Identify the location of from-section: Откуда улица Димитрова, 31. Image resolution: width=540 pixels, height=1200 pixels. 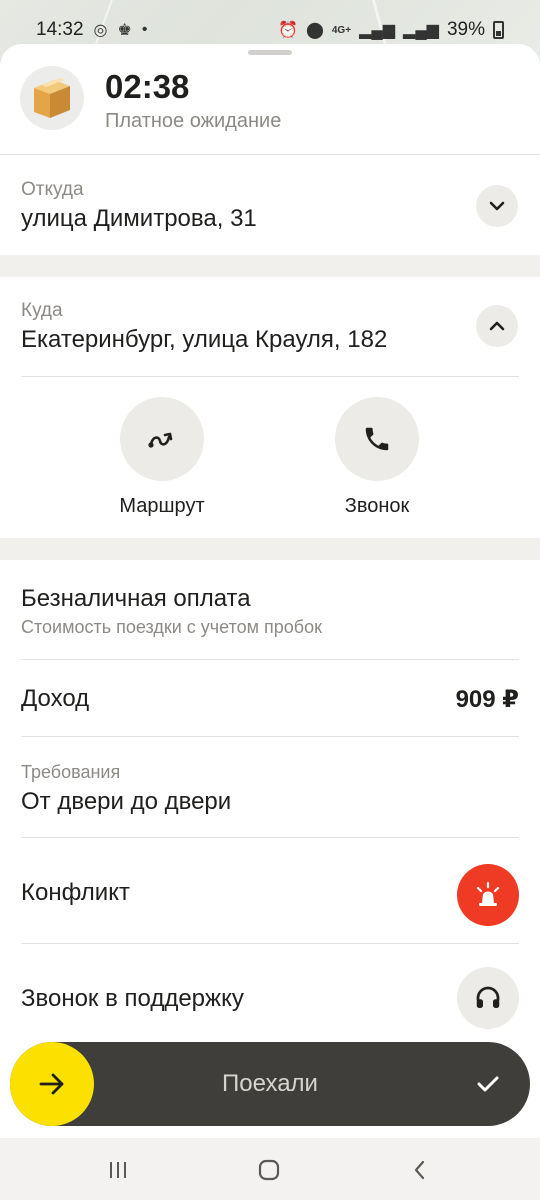
(270, 205).